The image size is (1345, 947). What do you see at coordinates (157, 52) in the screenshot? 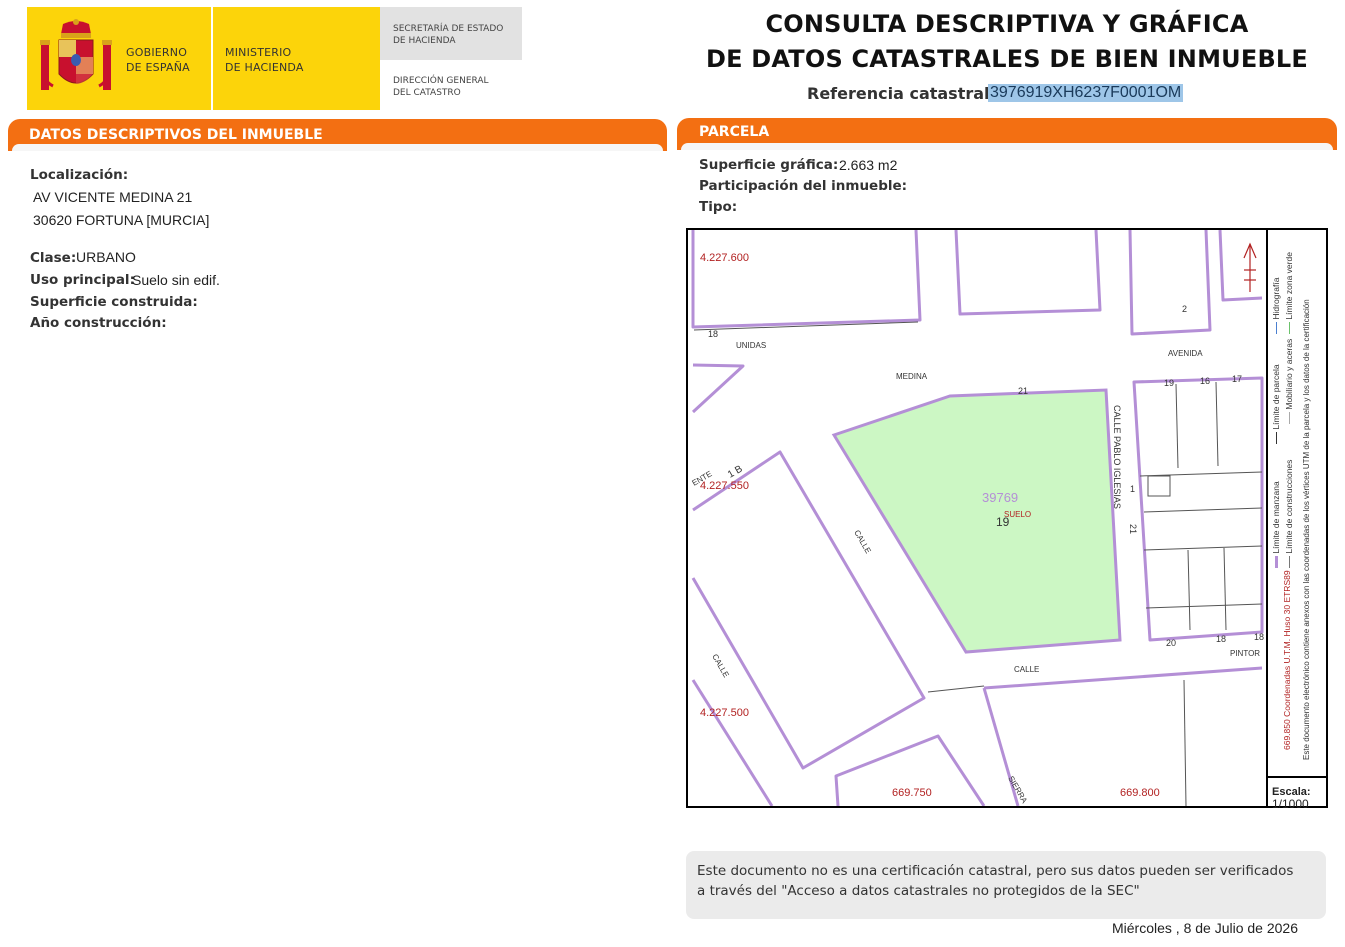
I see `logo-gobierno-line1: GOBIERNO` at bounding box center [157, 52].